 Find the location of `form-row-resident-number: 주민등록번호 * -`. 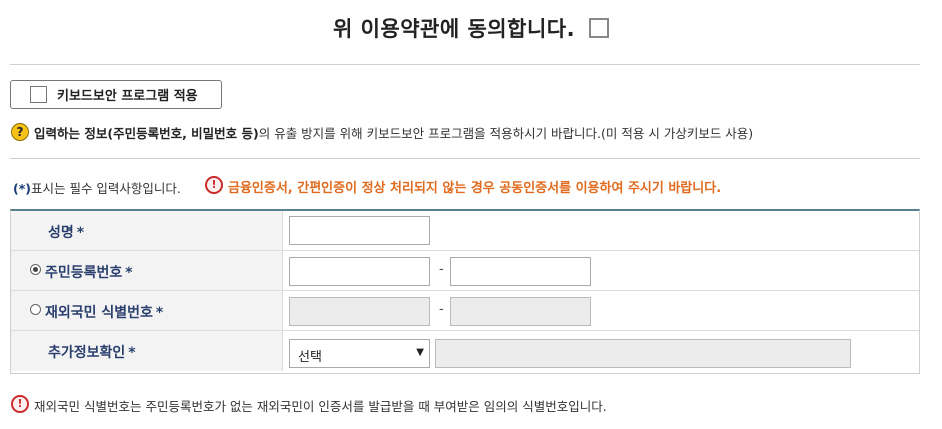

form-row-resident-number: 주민등록번호 * - is located at coordinates (465, 271).